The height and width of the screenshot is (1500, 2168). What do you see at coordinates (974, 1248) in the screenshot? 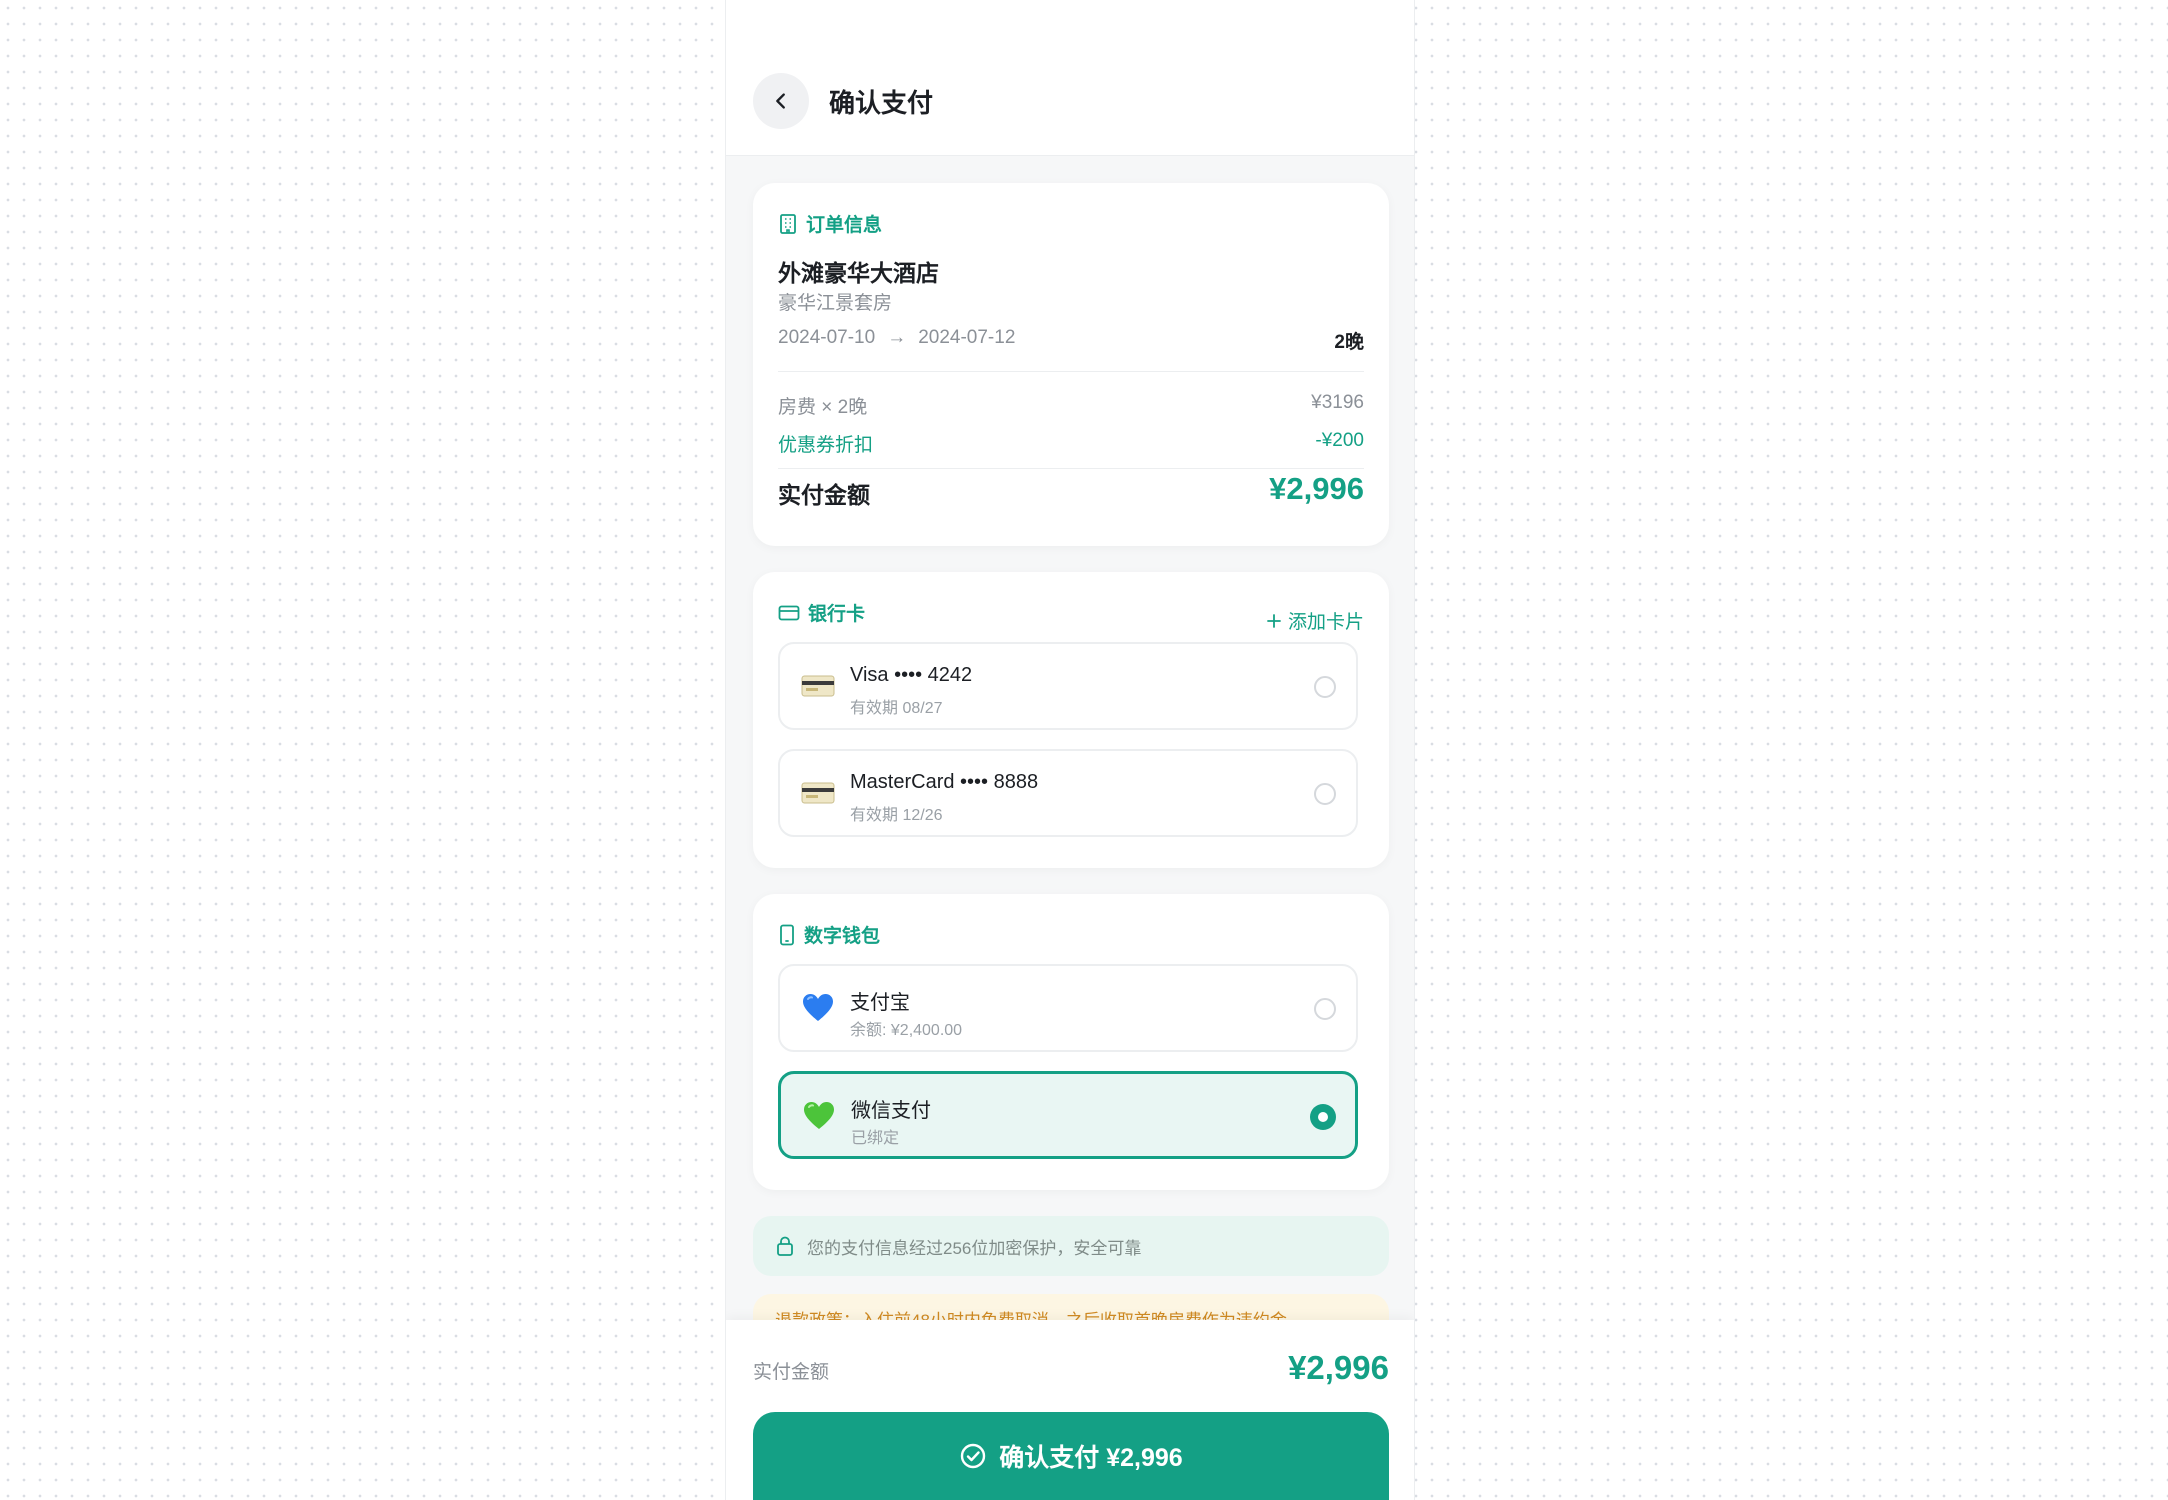
I see `security-notice-text: 您的支付信息经过256位加密保护，安全可靠` at bounding box center [974, 1248].